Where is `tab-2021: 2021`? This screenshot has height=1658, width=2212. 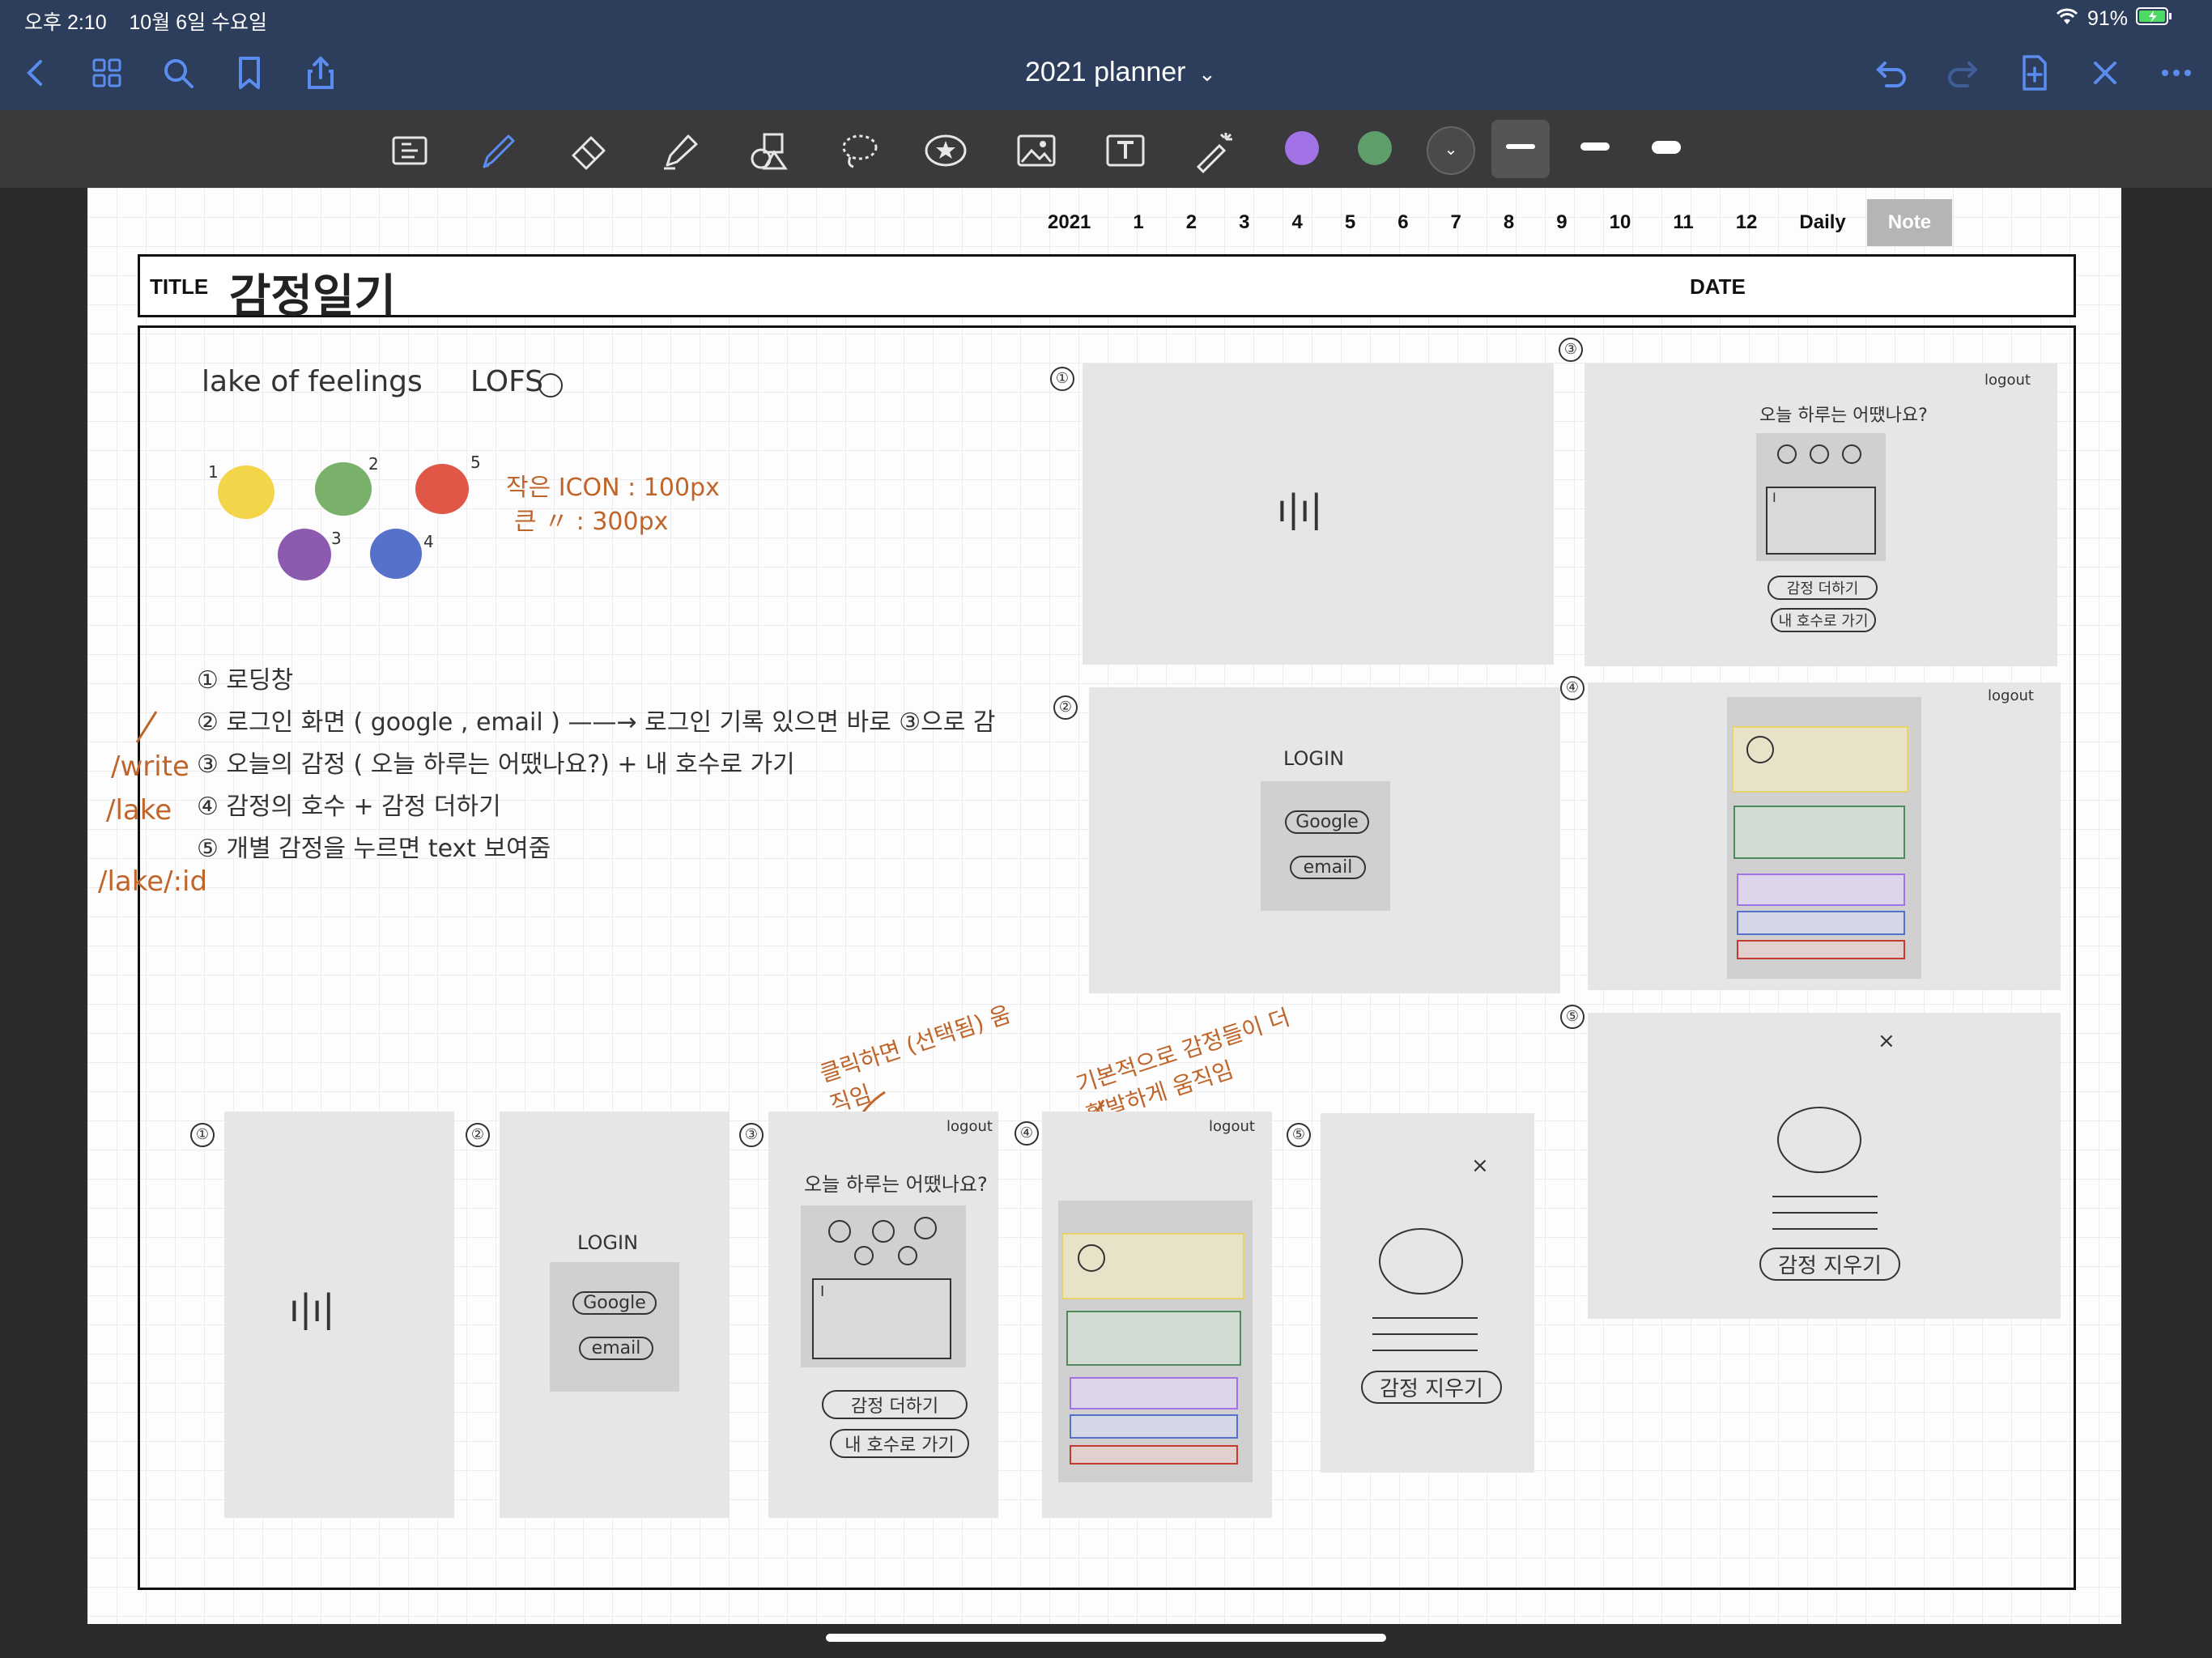
tab-2021: 2021 is located at coordinates (1070, 222).